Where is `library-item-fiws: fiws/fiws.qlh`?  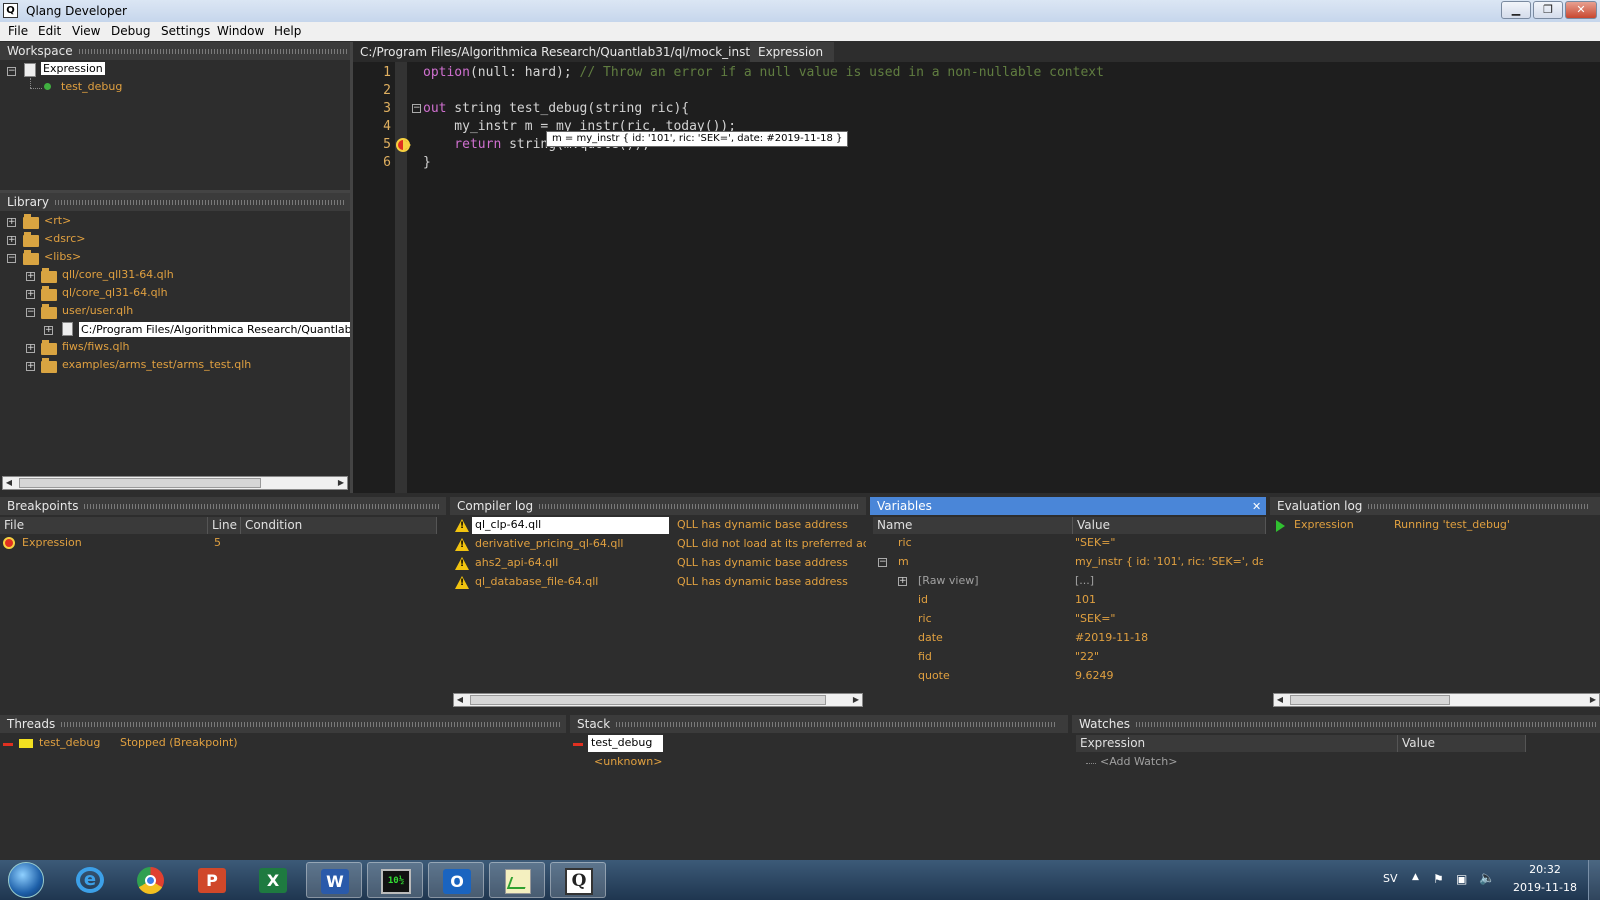 library-item-fiws: fiws/fiws.qlh is located at coordinates (96, 346).